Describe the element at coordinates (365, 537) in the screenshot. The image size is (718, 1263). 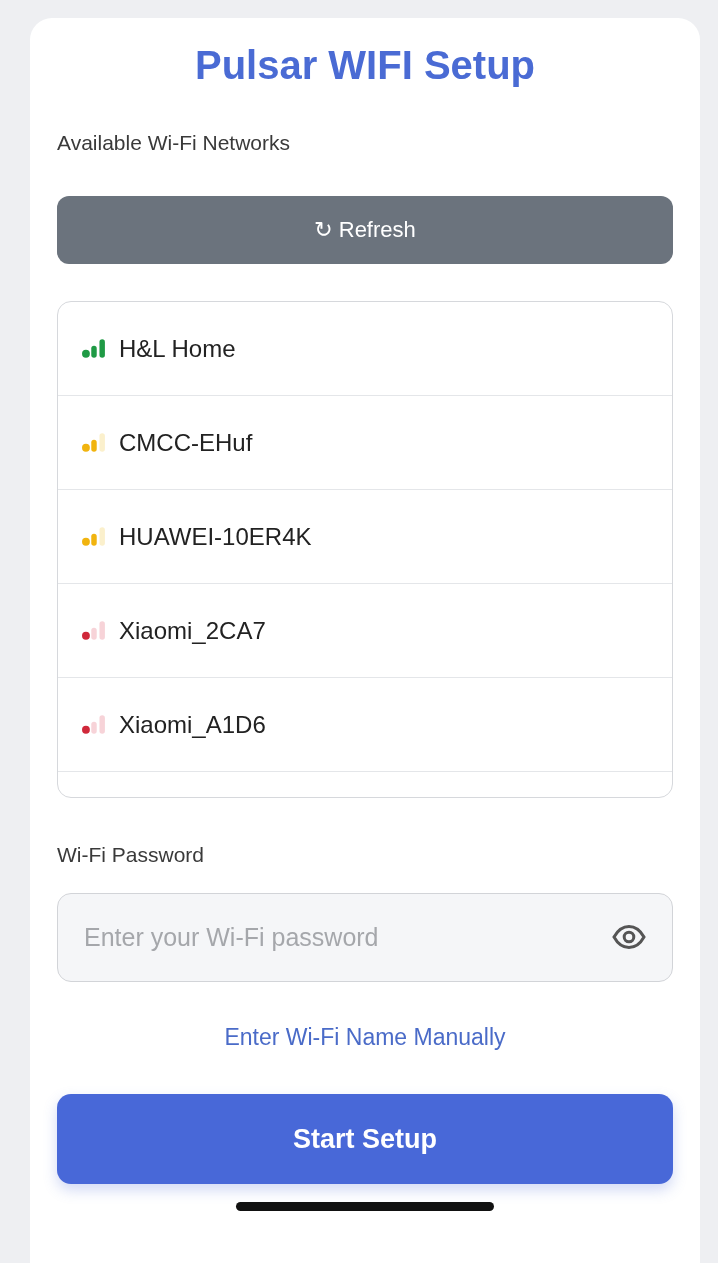
I see `network-item: HUAWEI‑10ER4K` at that location.